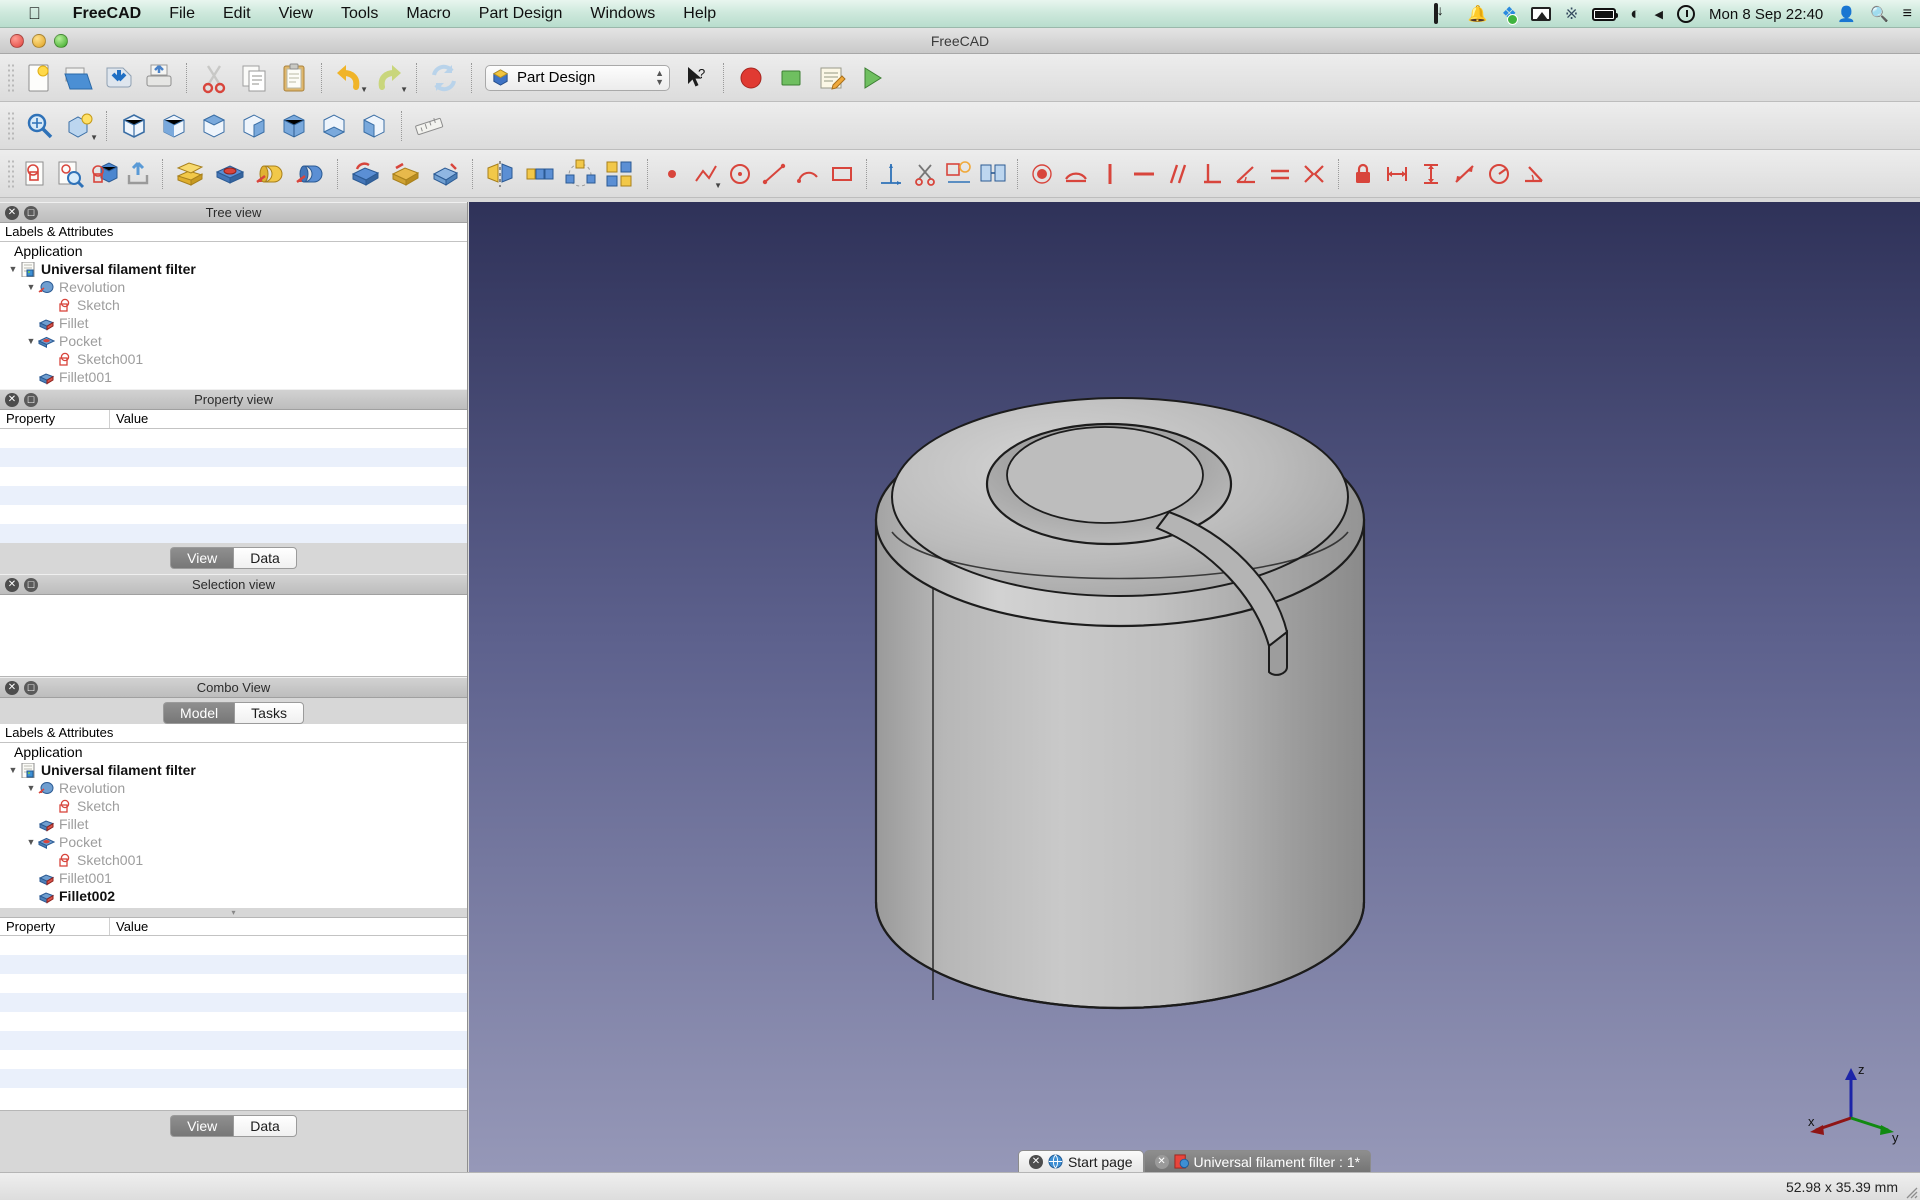 The width and height of the screenshot is (1920, 1200). Describe the element at coordinates (540, 174) in the screenshot. I see `linear-pattern-button` at that location.